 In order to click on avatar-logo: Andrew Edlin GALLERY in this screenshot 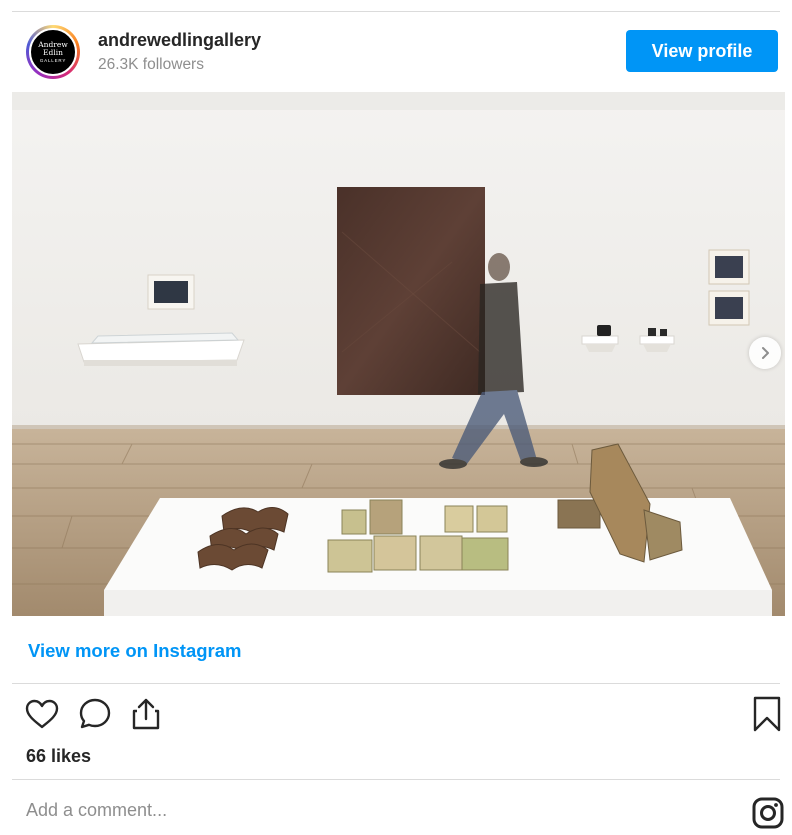, I will do `click(53, 52)`.